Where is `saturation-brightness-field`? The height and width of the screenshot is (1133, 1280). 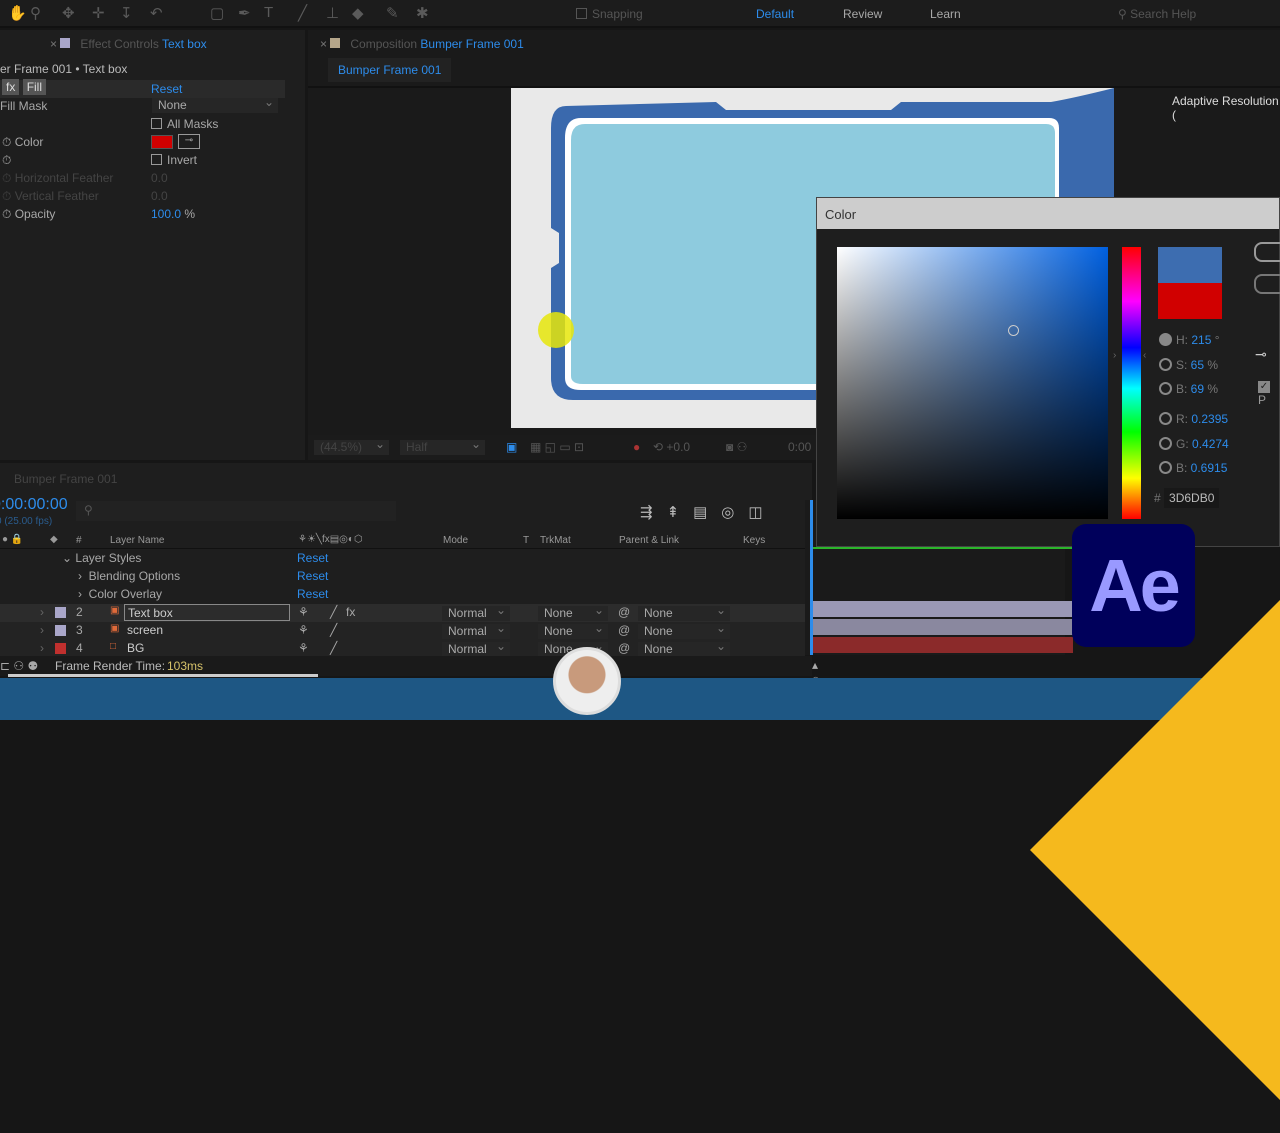
saturation-brightness-field is located at coordinates (972, 383).